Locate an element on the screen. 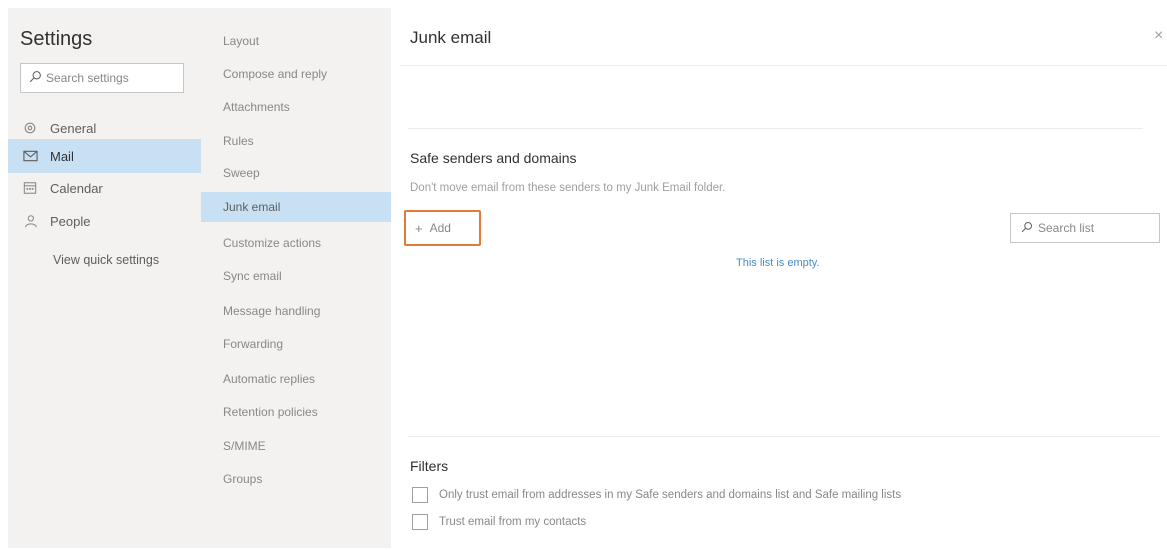 Image resolution: width=1167 pixels, height=550 pixels. submenu-item-sync-email: Sync email is located at coordinates (296, 276).